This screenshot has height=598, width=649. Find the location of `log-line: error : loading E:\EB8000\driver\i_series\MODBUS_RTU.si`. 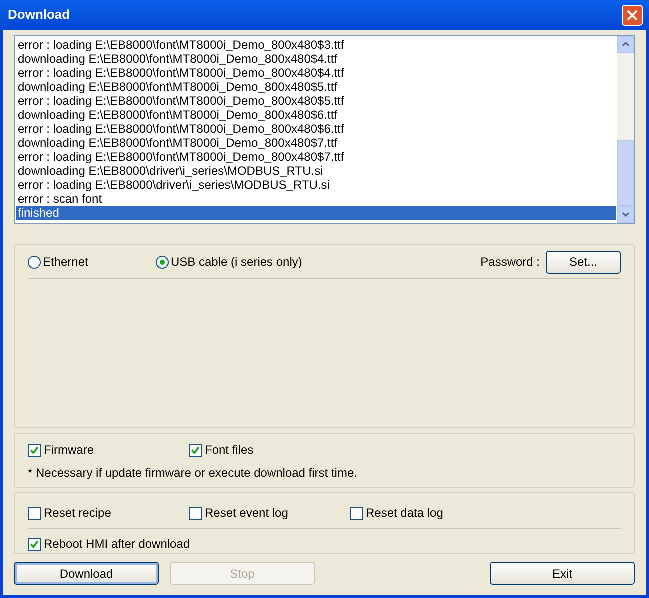

log-line: error : loading E:\EB8000\driver\i_series\MODBUS_RTU.si is located at coordinates (316, 185).